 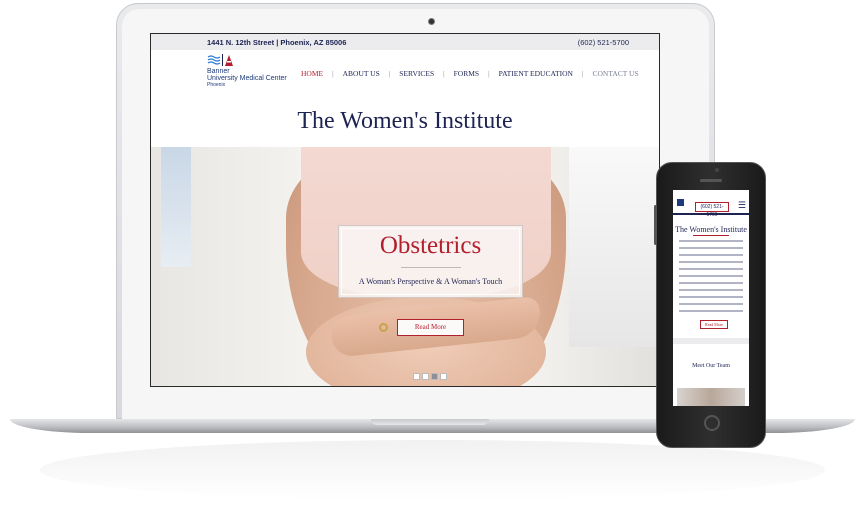 What do you see at coordinates (218, 71) in the screenshot?
I see `logo-line-1: Banner` at bounding box center [218, 71].